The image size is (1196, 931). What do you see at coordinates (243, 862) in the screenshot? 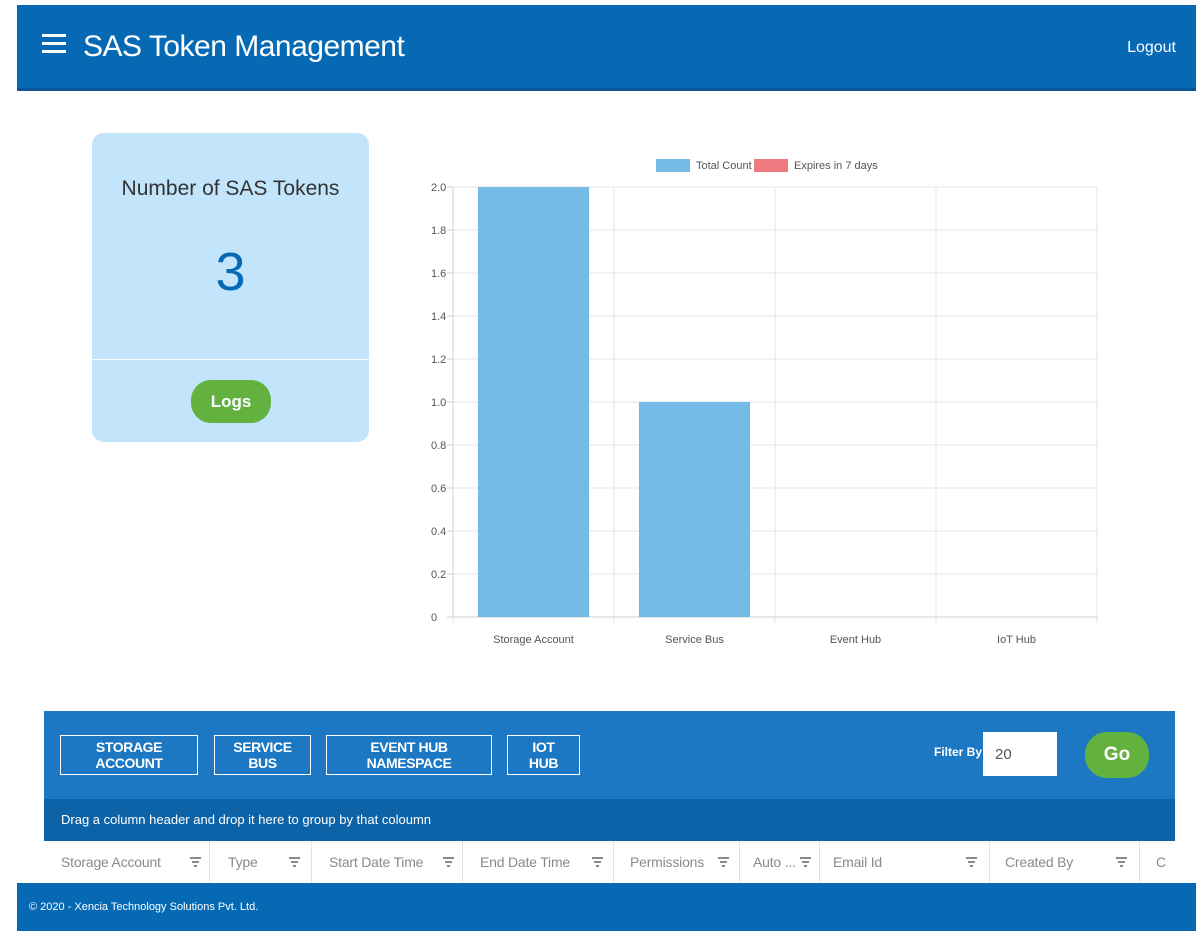
I see `column-label: Type` at bounding box center [243, 862].